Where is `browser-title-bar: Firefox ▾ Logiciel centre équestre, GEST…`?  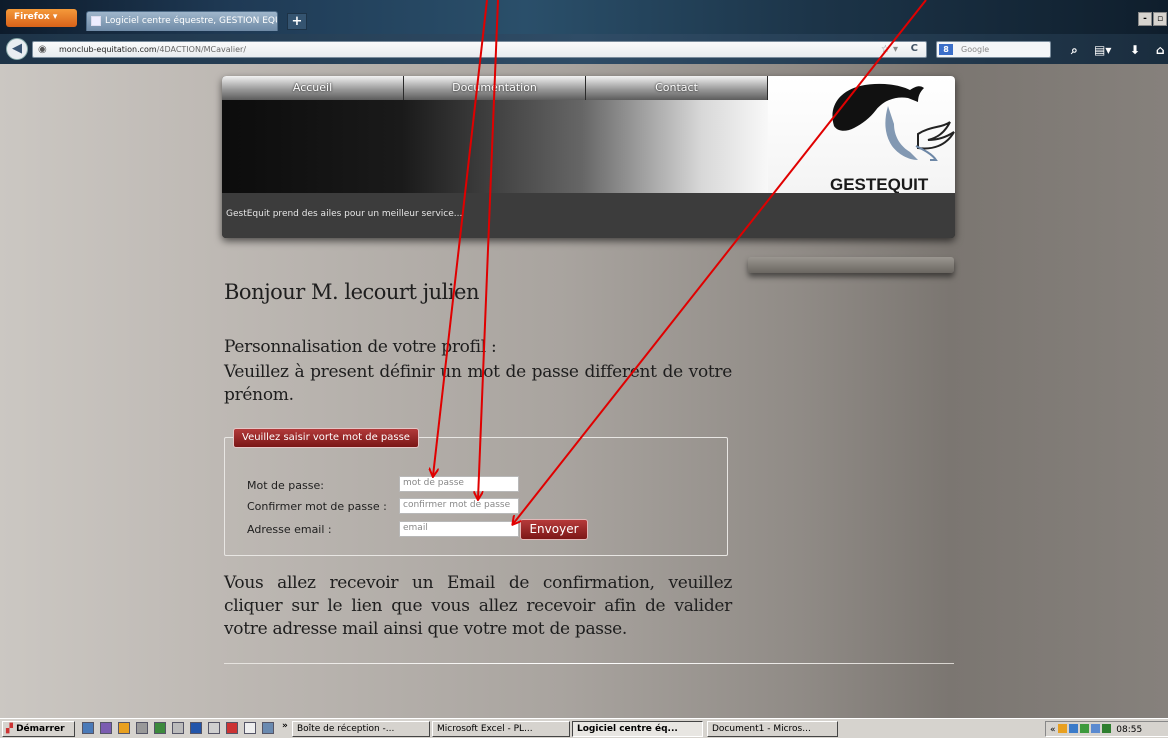 browser-title-bar: Firefox ▾ Logiciel centre équestre, GEST… is located at coordinates (584, 17).